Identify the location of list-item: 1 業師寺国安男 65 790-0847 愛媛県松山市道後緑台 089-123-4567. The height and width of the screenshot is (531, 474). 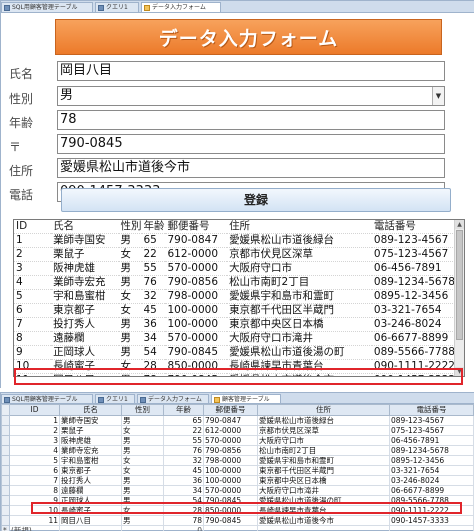
(234, 240).